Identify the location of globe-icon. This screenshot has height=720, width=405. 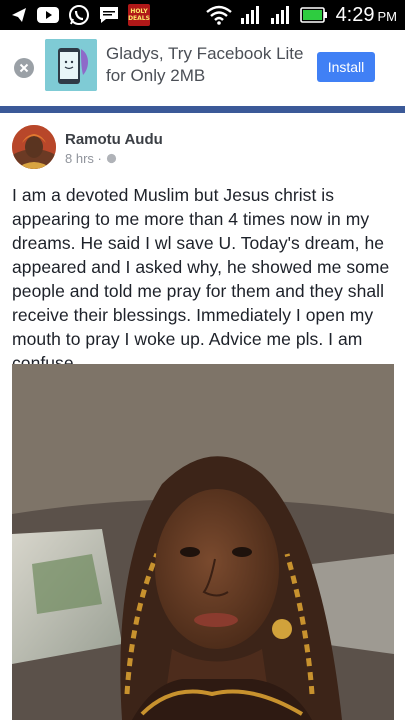
(111, 158).